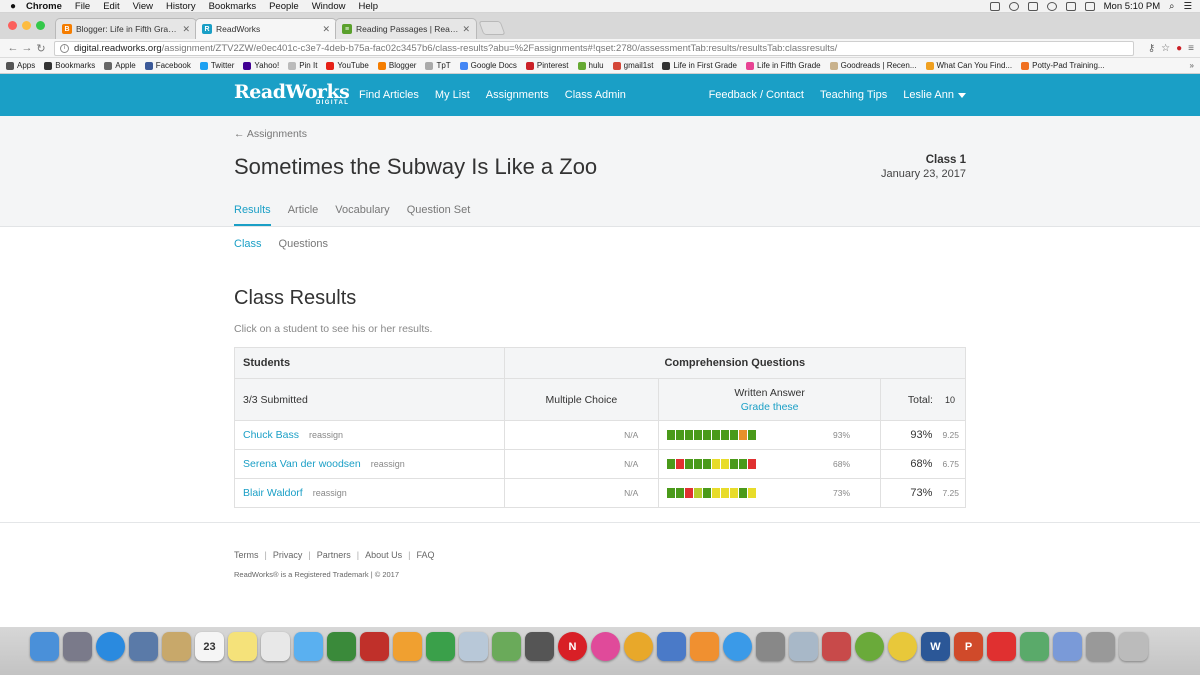 Image resolution: width=1200 pixels, height=675 pixels. I want to click on apple-icon: ●, so click(13, 6).